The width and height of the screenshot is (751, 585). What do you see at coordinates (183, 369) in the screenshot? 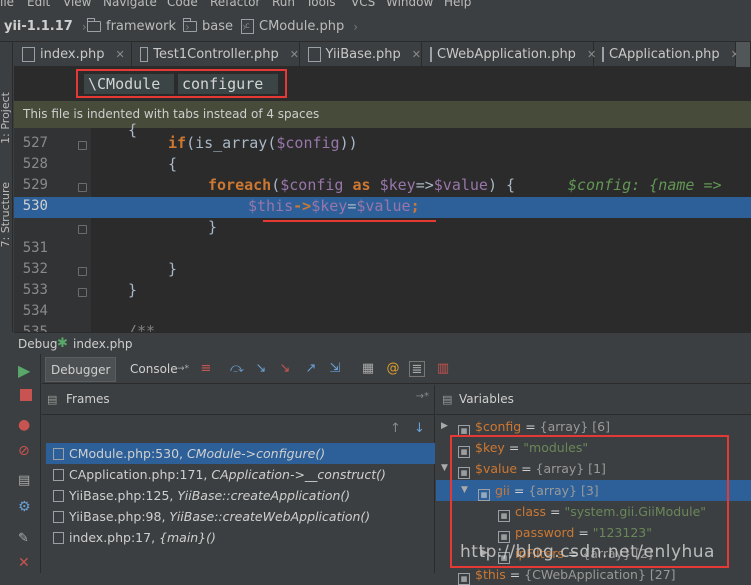
I see `console-pin-icon: →*` at bounding box center [183, 369].